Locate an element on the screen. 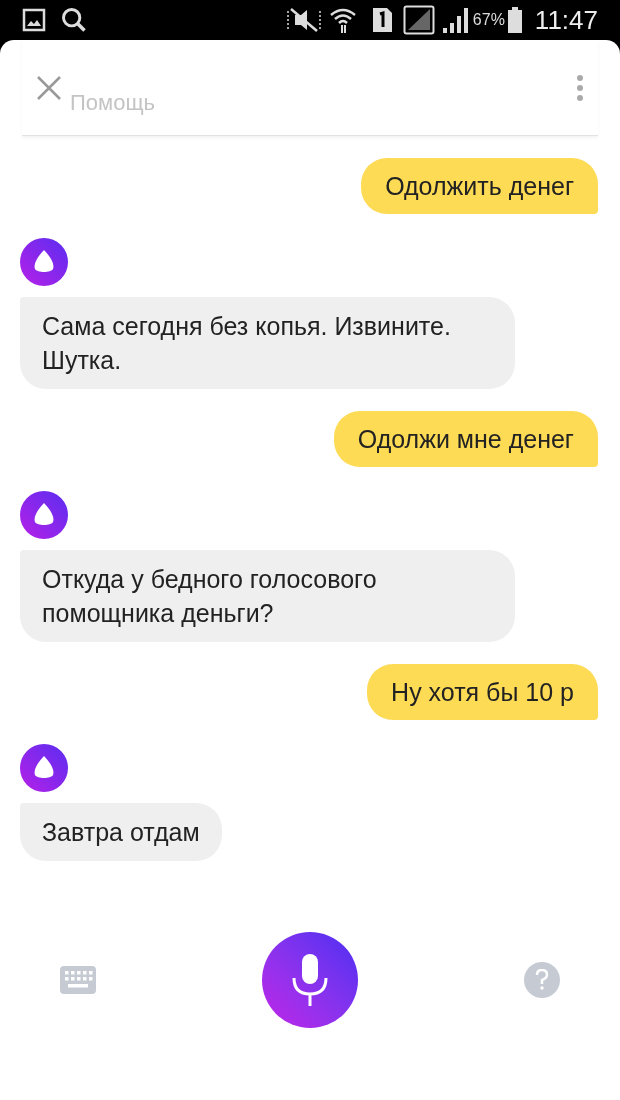 Image resolution: width=620 pixels, height=1100 pixels. keyboard-button is located at coordinates (78, 980).